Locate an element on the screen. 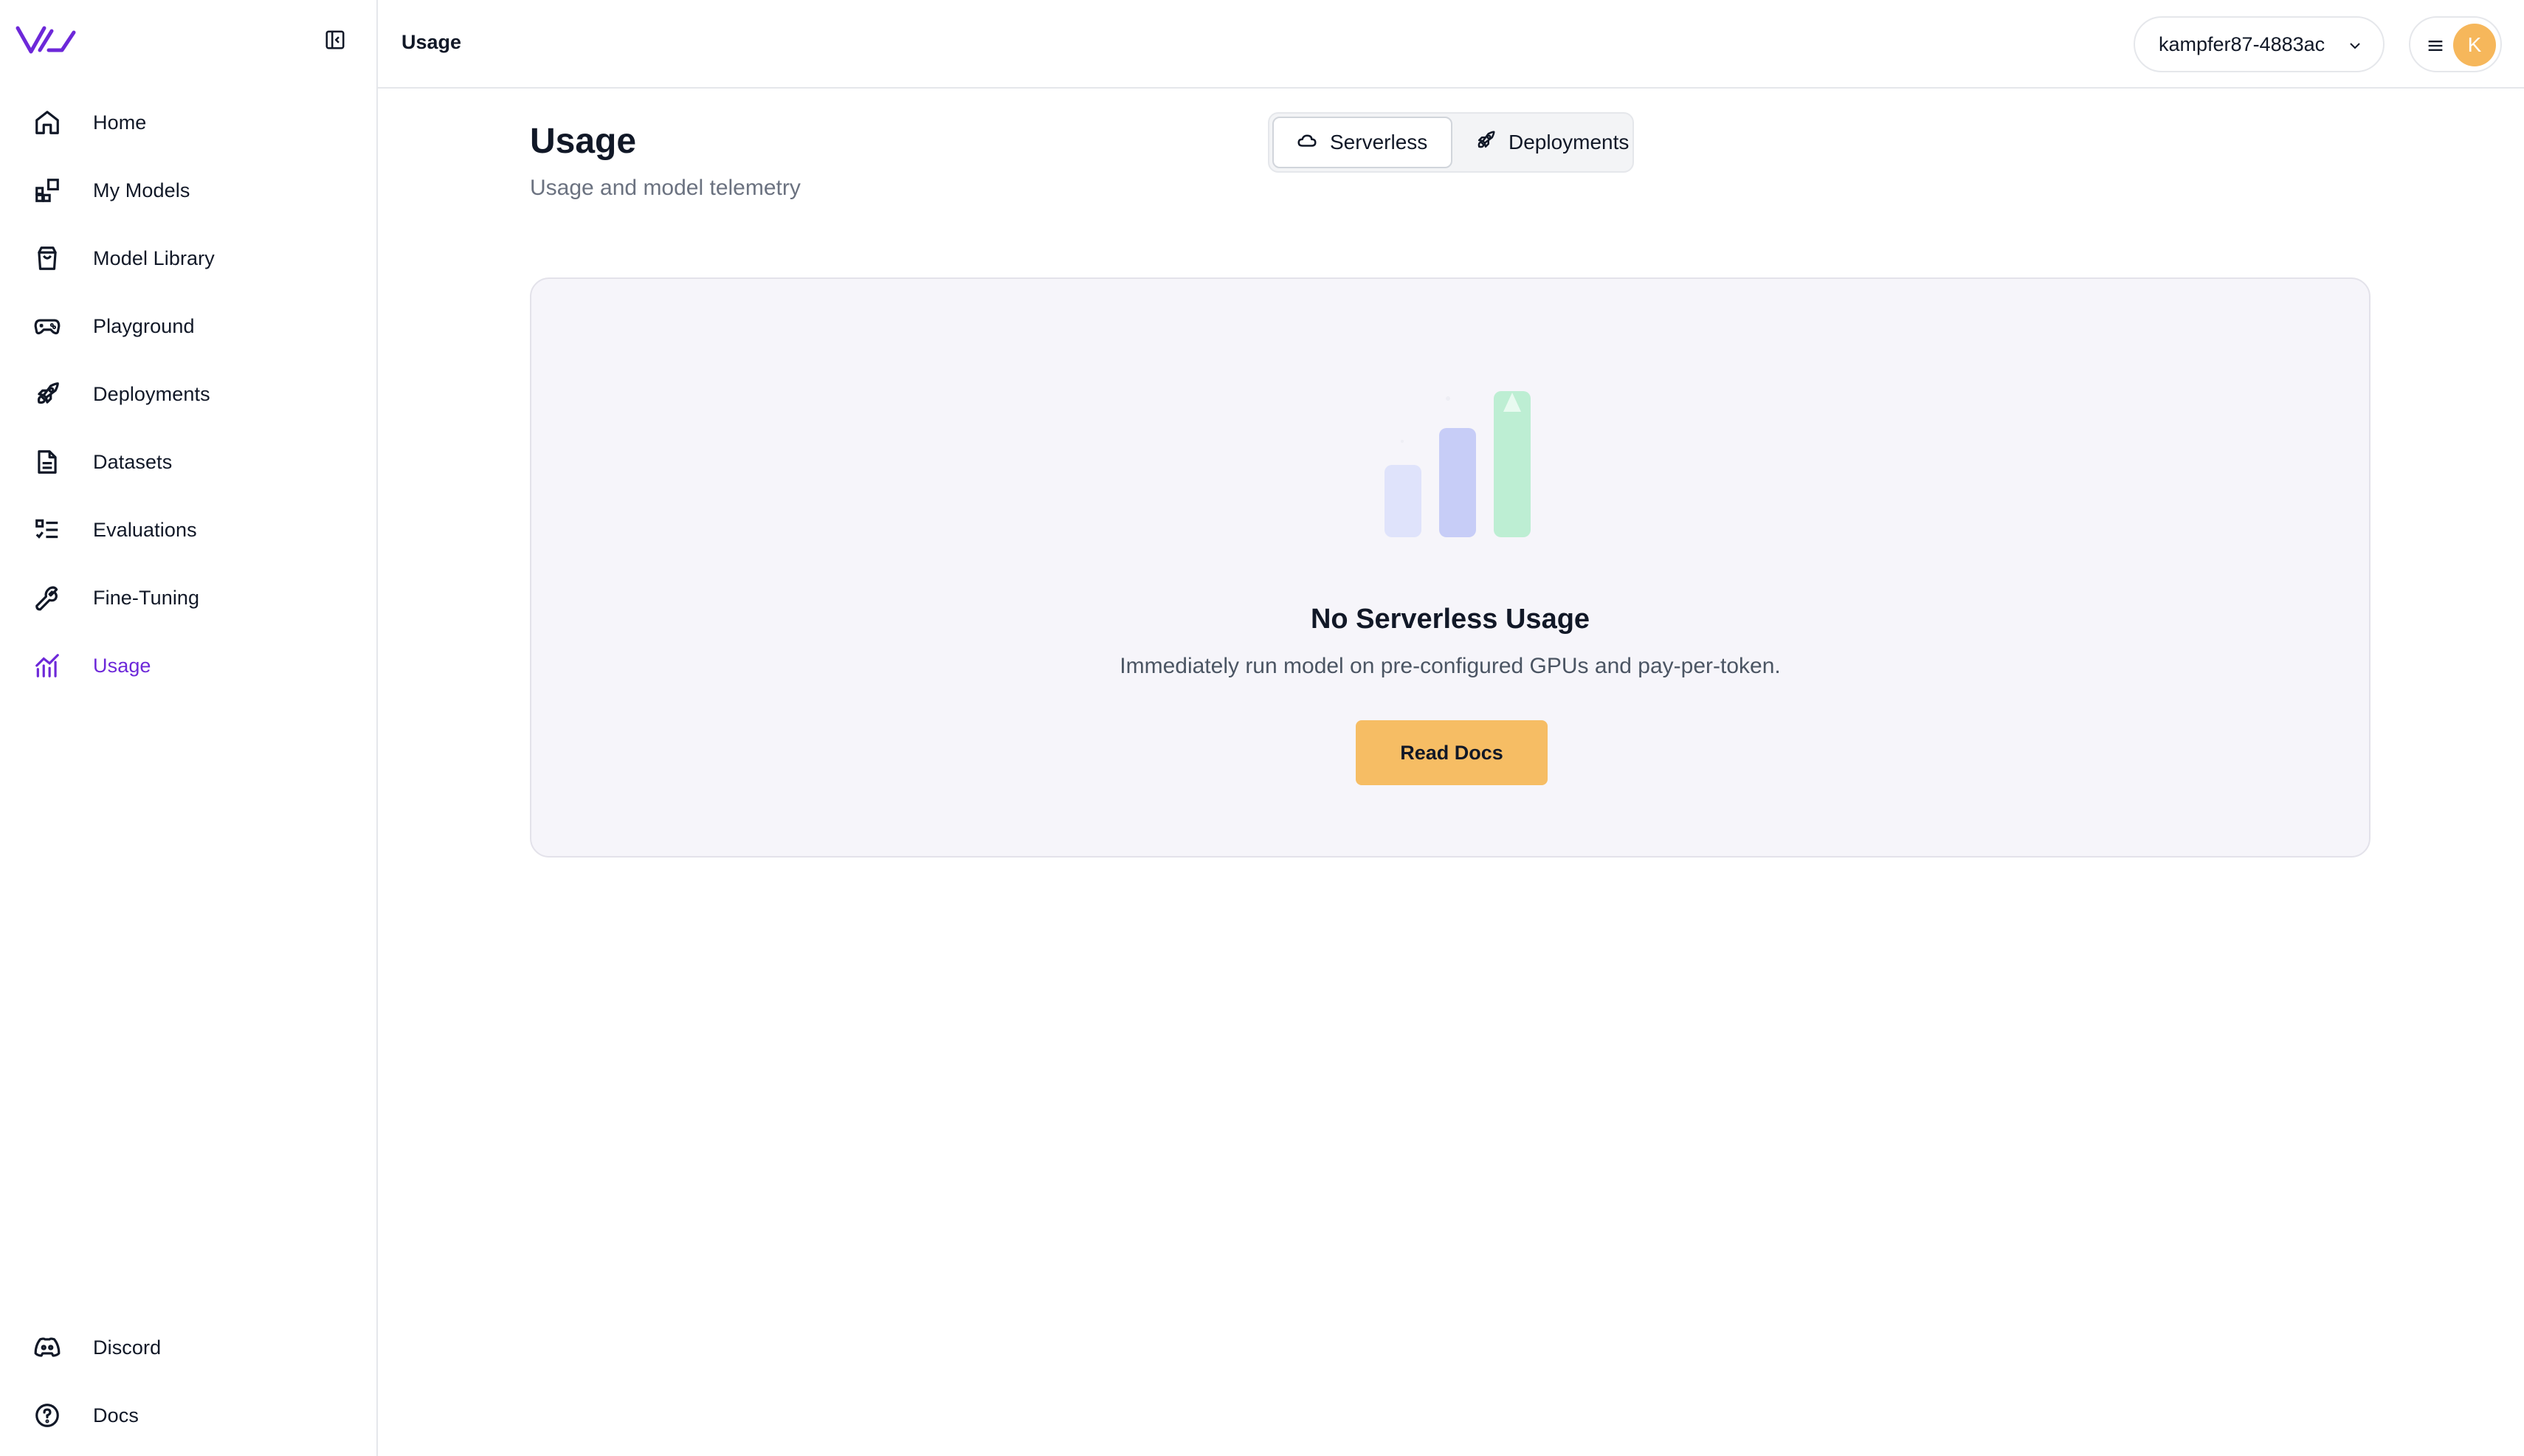 This screenshot has height=1456, width=2524. sidebar-item-label: Playground is located at coordinates (144, 325).